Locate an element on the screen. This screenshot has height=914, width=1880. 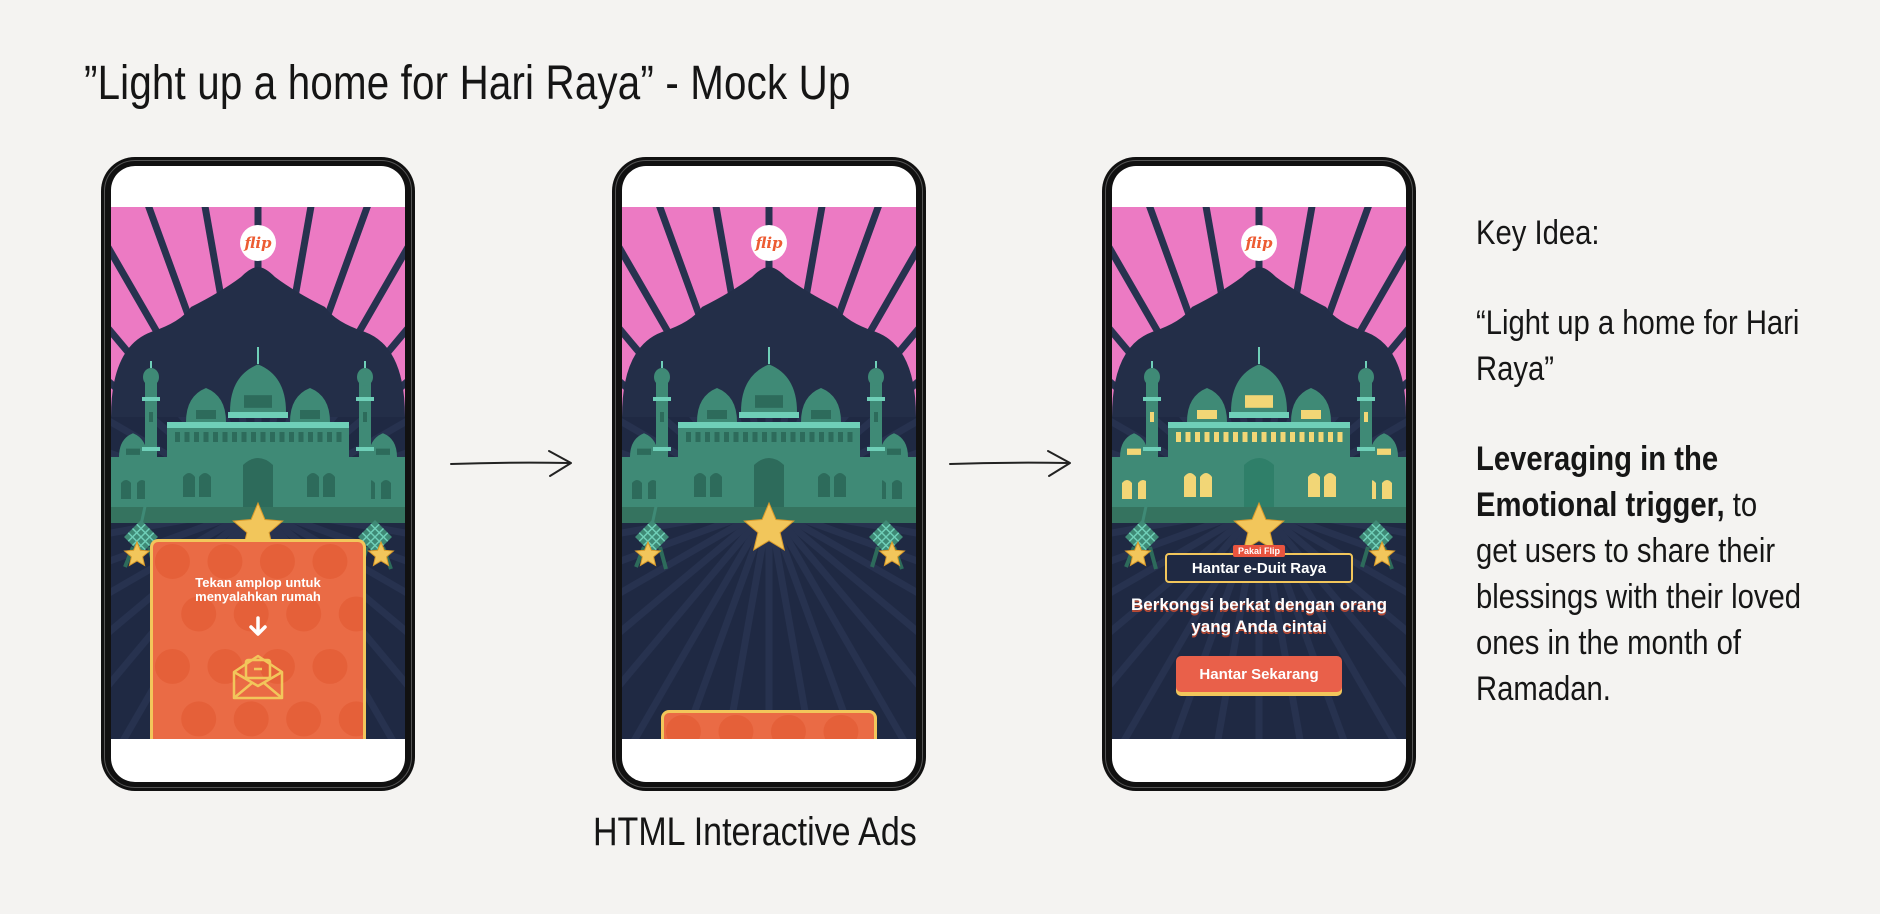
key-idea-heading: Key Idea: is located at coordinates (1538, 233).